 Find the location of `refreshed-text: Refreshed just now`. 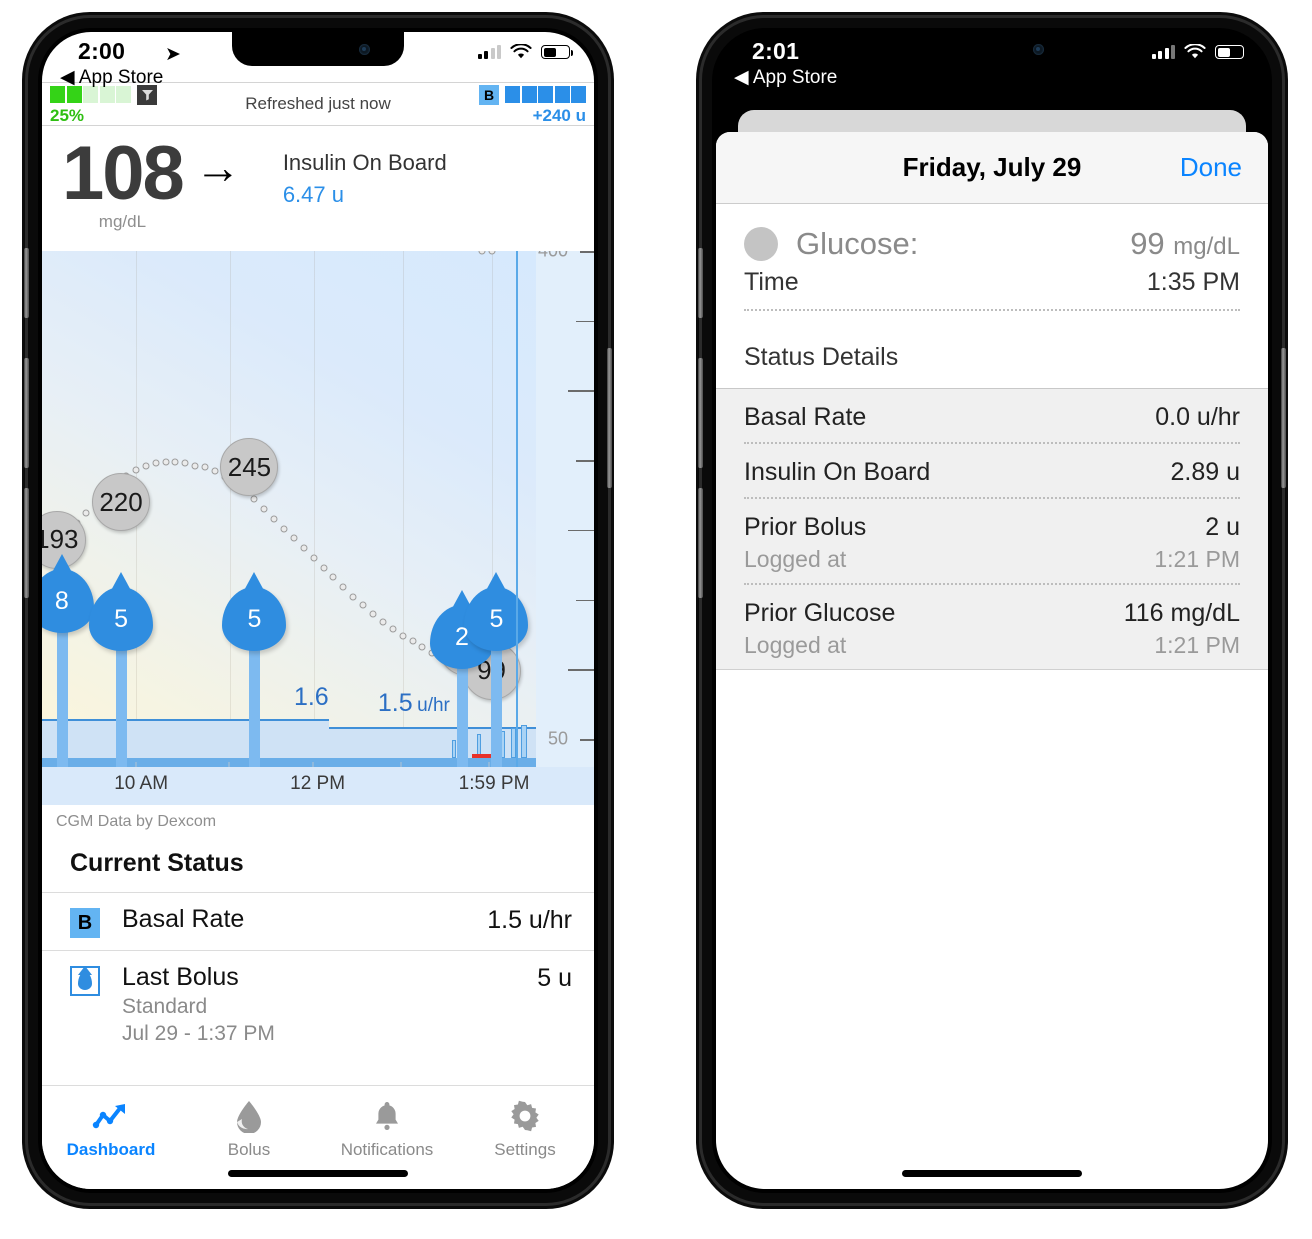

refreshed-text: Refreshed just now is located at coordinates (318, 103).